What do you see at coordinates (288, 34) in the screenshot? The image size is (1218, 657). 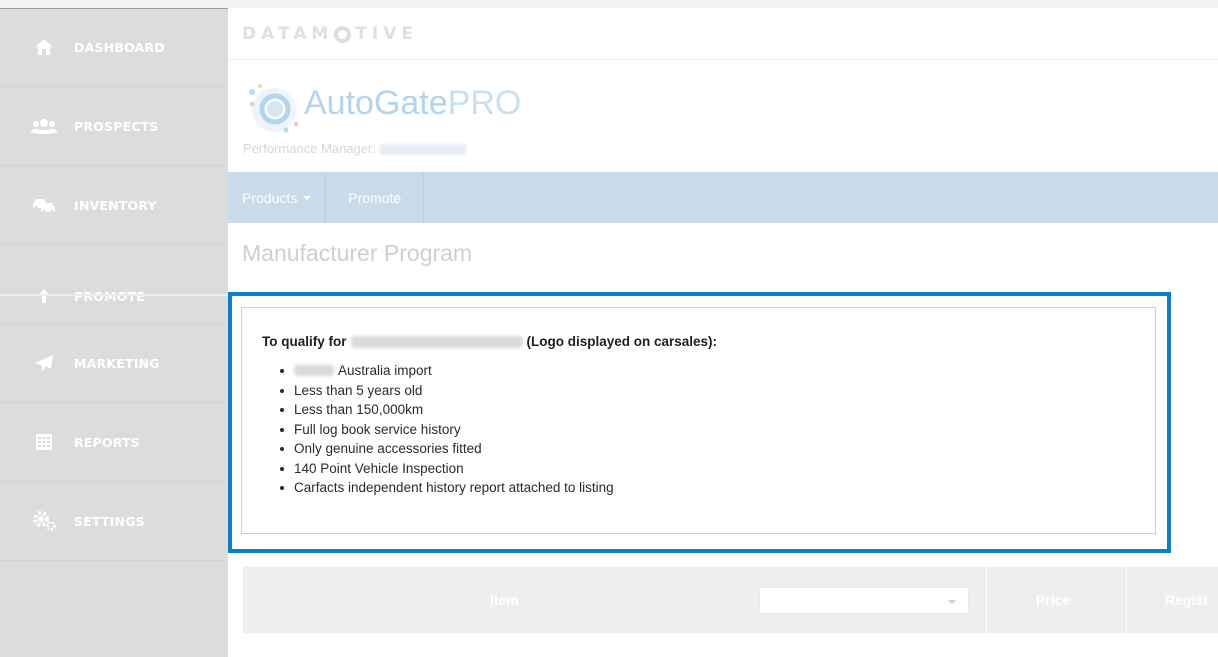 I see `brand-text-left: DATAM` at bounding box center [288, 34].